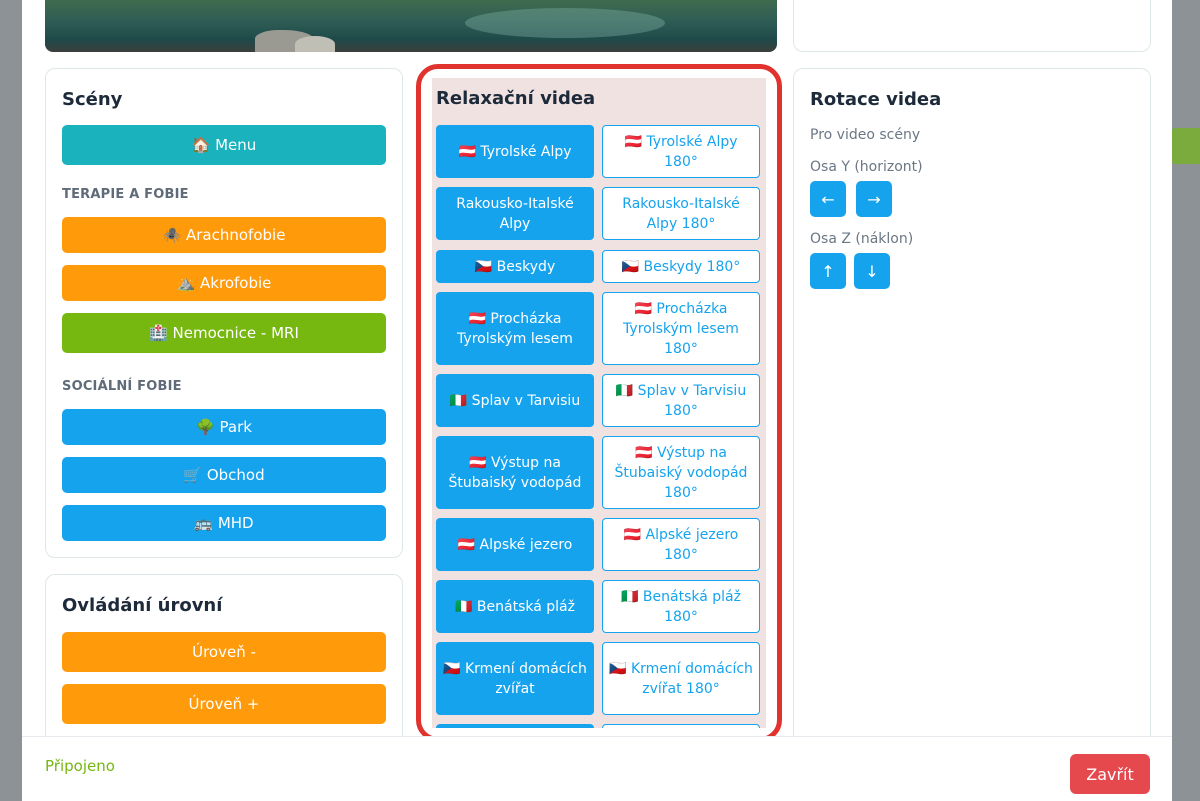 The width and height of the screenshot is (1200, 801). What do you see at coordinates (411, 26) in the screenshot?
I see `scene-preview-image` at bounding box center [411, 26].